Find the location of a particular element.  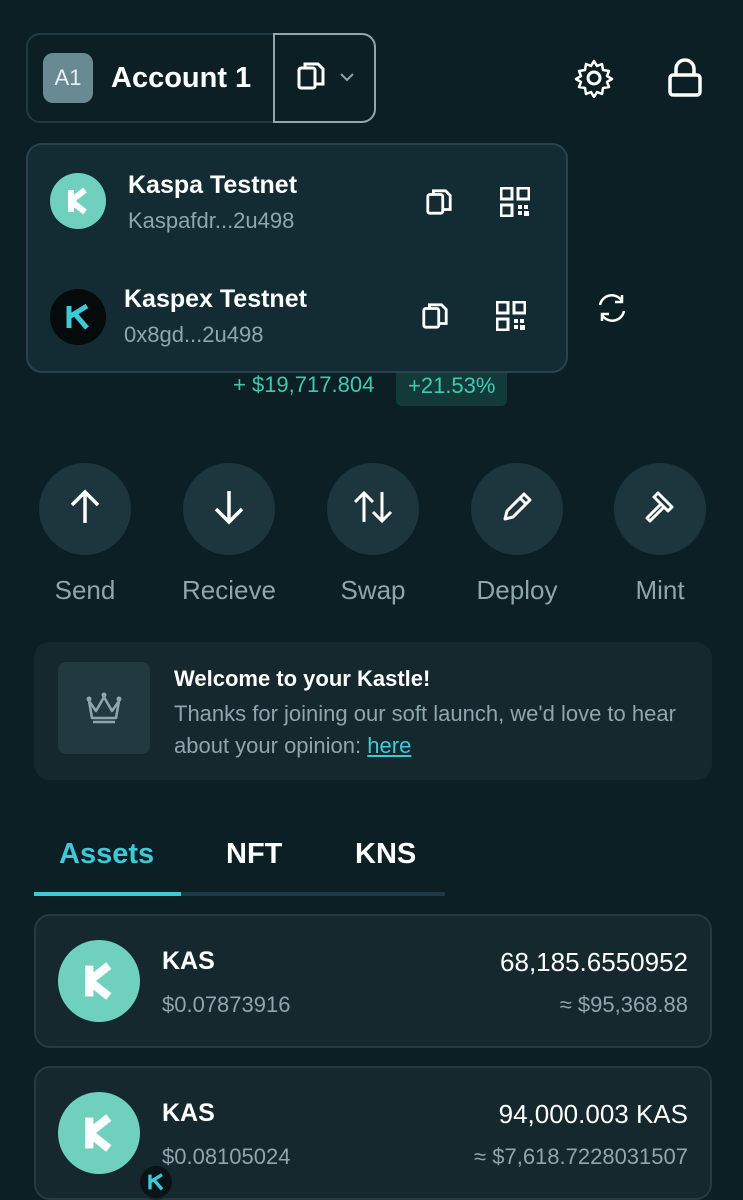

account-name: Account 1 is located at coordinates (181, 77).